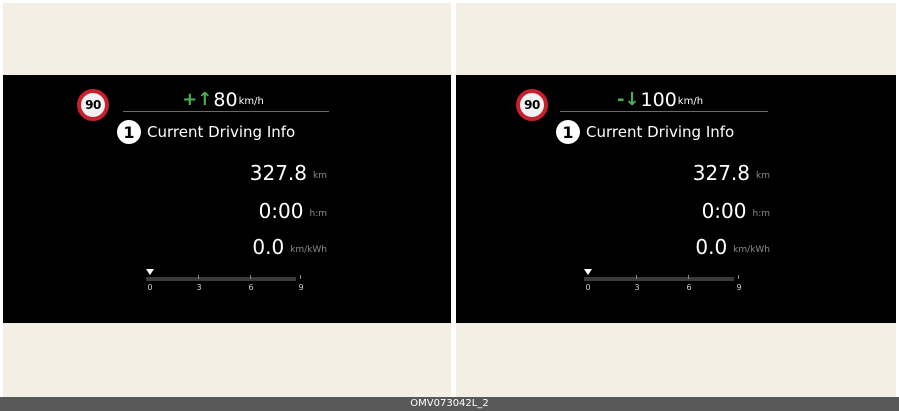 The width and height of the screenshot is (899, 411). I want to click on arrow-down-icon: ↓, so click(632, 99).